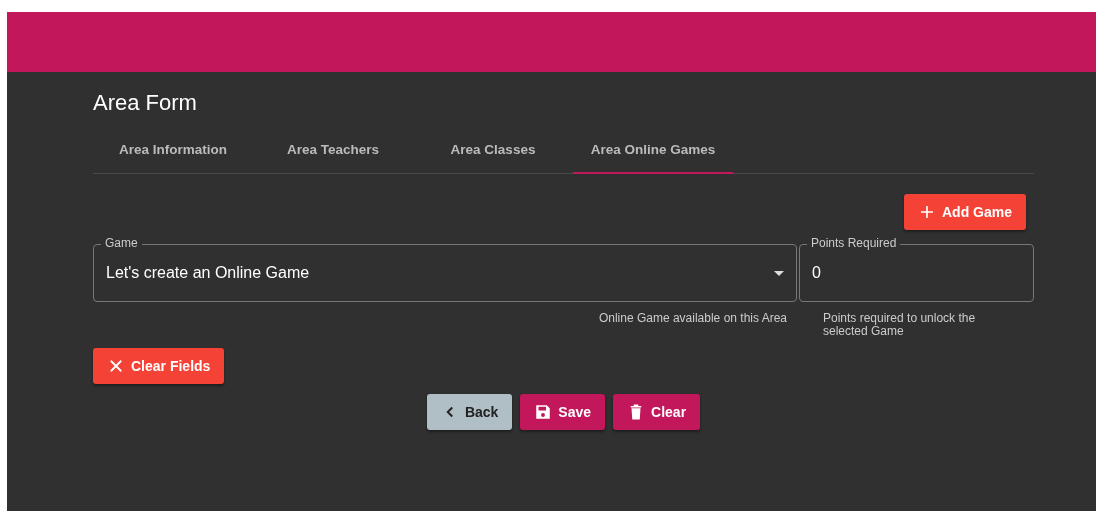  What do you see at coordinates (116, 366) in the screenshot?
I see `close-icon` at bounding box center [116, 366].